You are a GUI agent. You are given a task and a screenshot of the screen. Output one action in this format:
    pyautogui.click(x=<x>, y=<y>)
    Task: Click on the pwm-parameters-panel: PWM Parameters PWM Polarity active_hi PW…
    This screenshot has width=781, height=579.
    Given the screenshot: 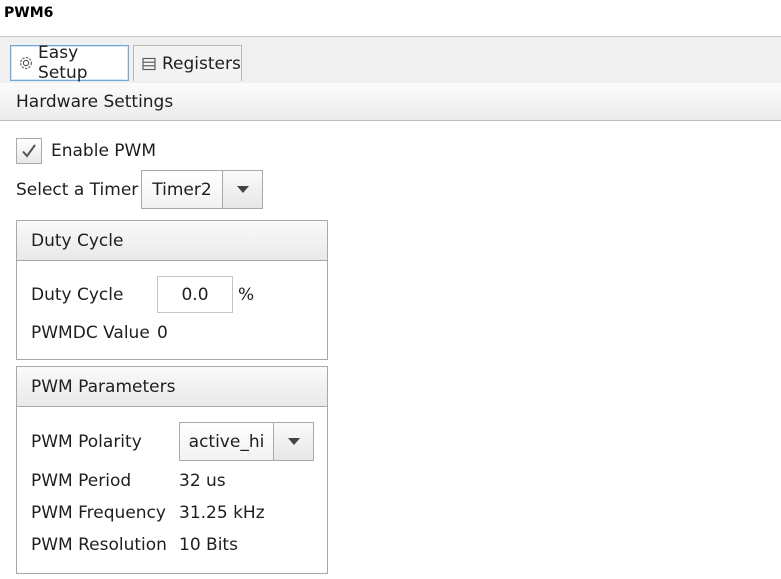 What is the action you would take?
    pyautogui.click(x=172, y=470)
    